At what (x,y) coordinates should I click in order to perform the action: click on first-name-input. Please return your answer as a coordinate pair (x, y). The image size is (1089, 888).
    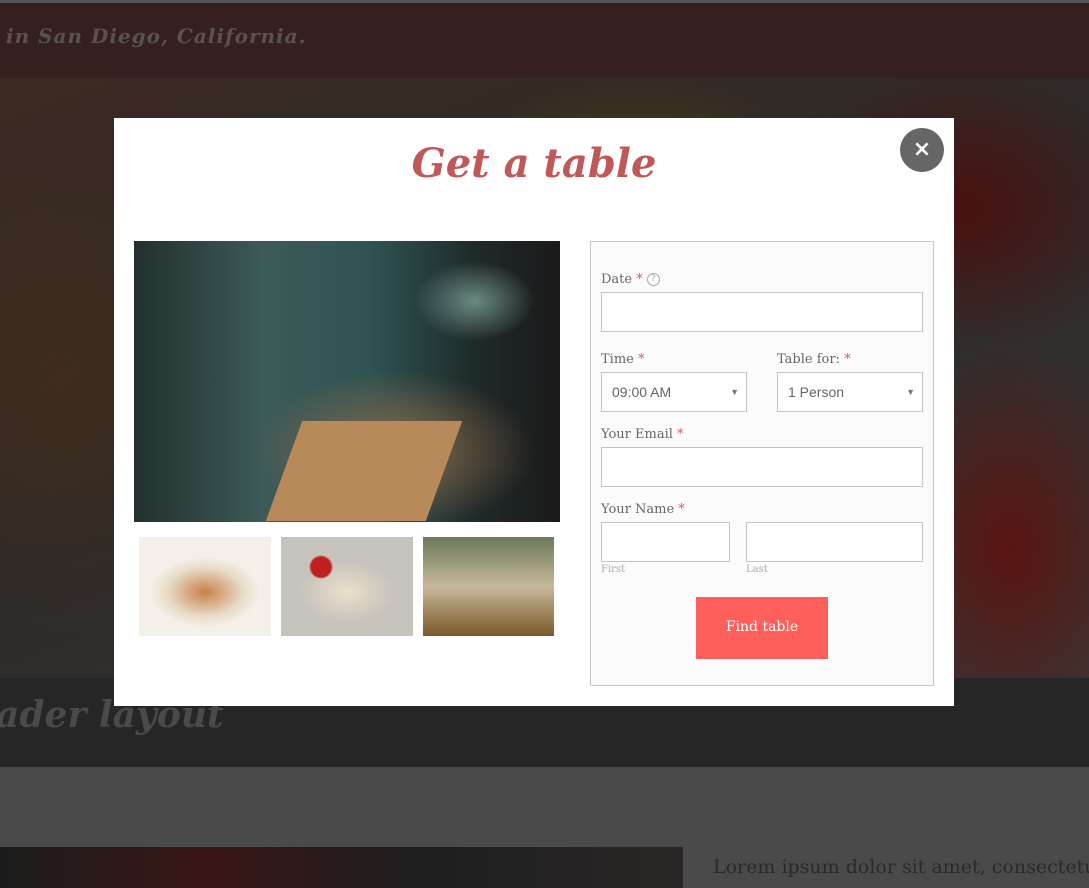
    Looking at the image, I should click on (665, 542).